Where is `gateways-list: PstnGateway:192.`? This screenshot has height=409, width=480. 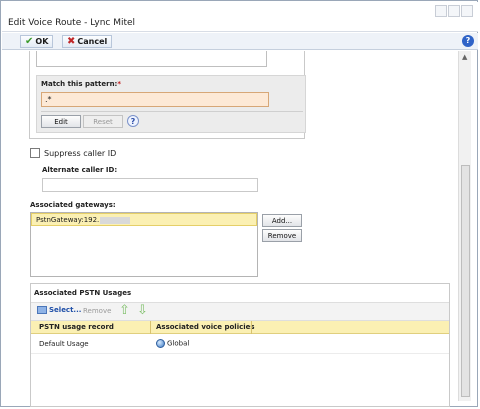 gateways-list: PstnGateway:192. is located at coordinates (144, 244).